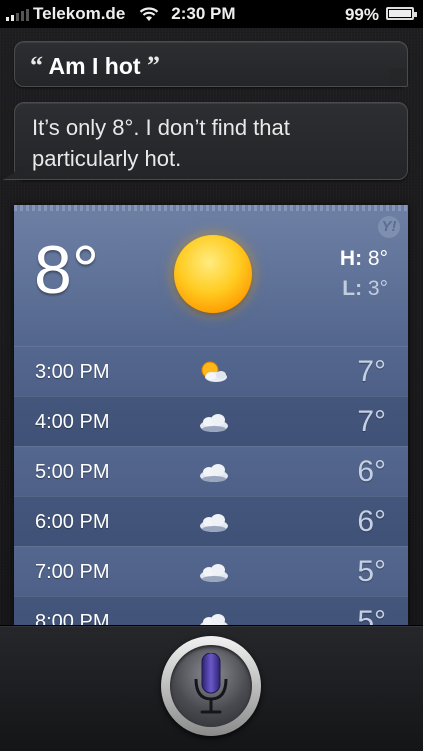 This screenshot has width=423, height=751. What do you see at coordinates (211, 208) in the screenshot?
I see `card-perforated-edge` at bounding box center [211, 208].